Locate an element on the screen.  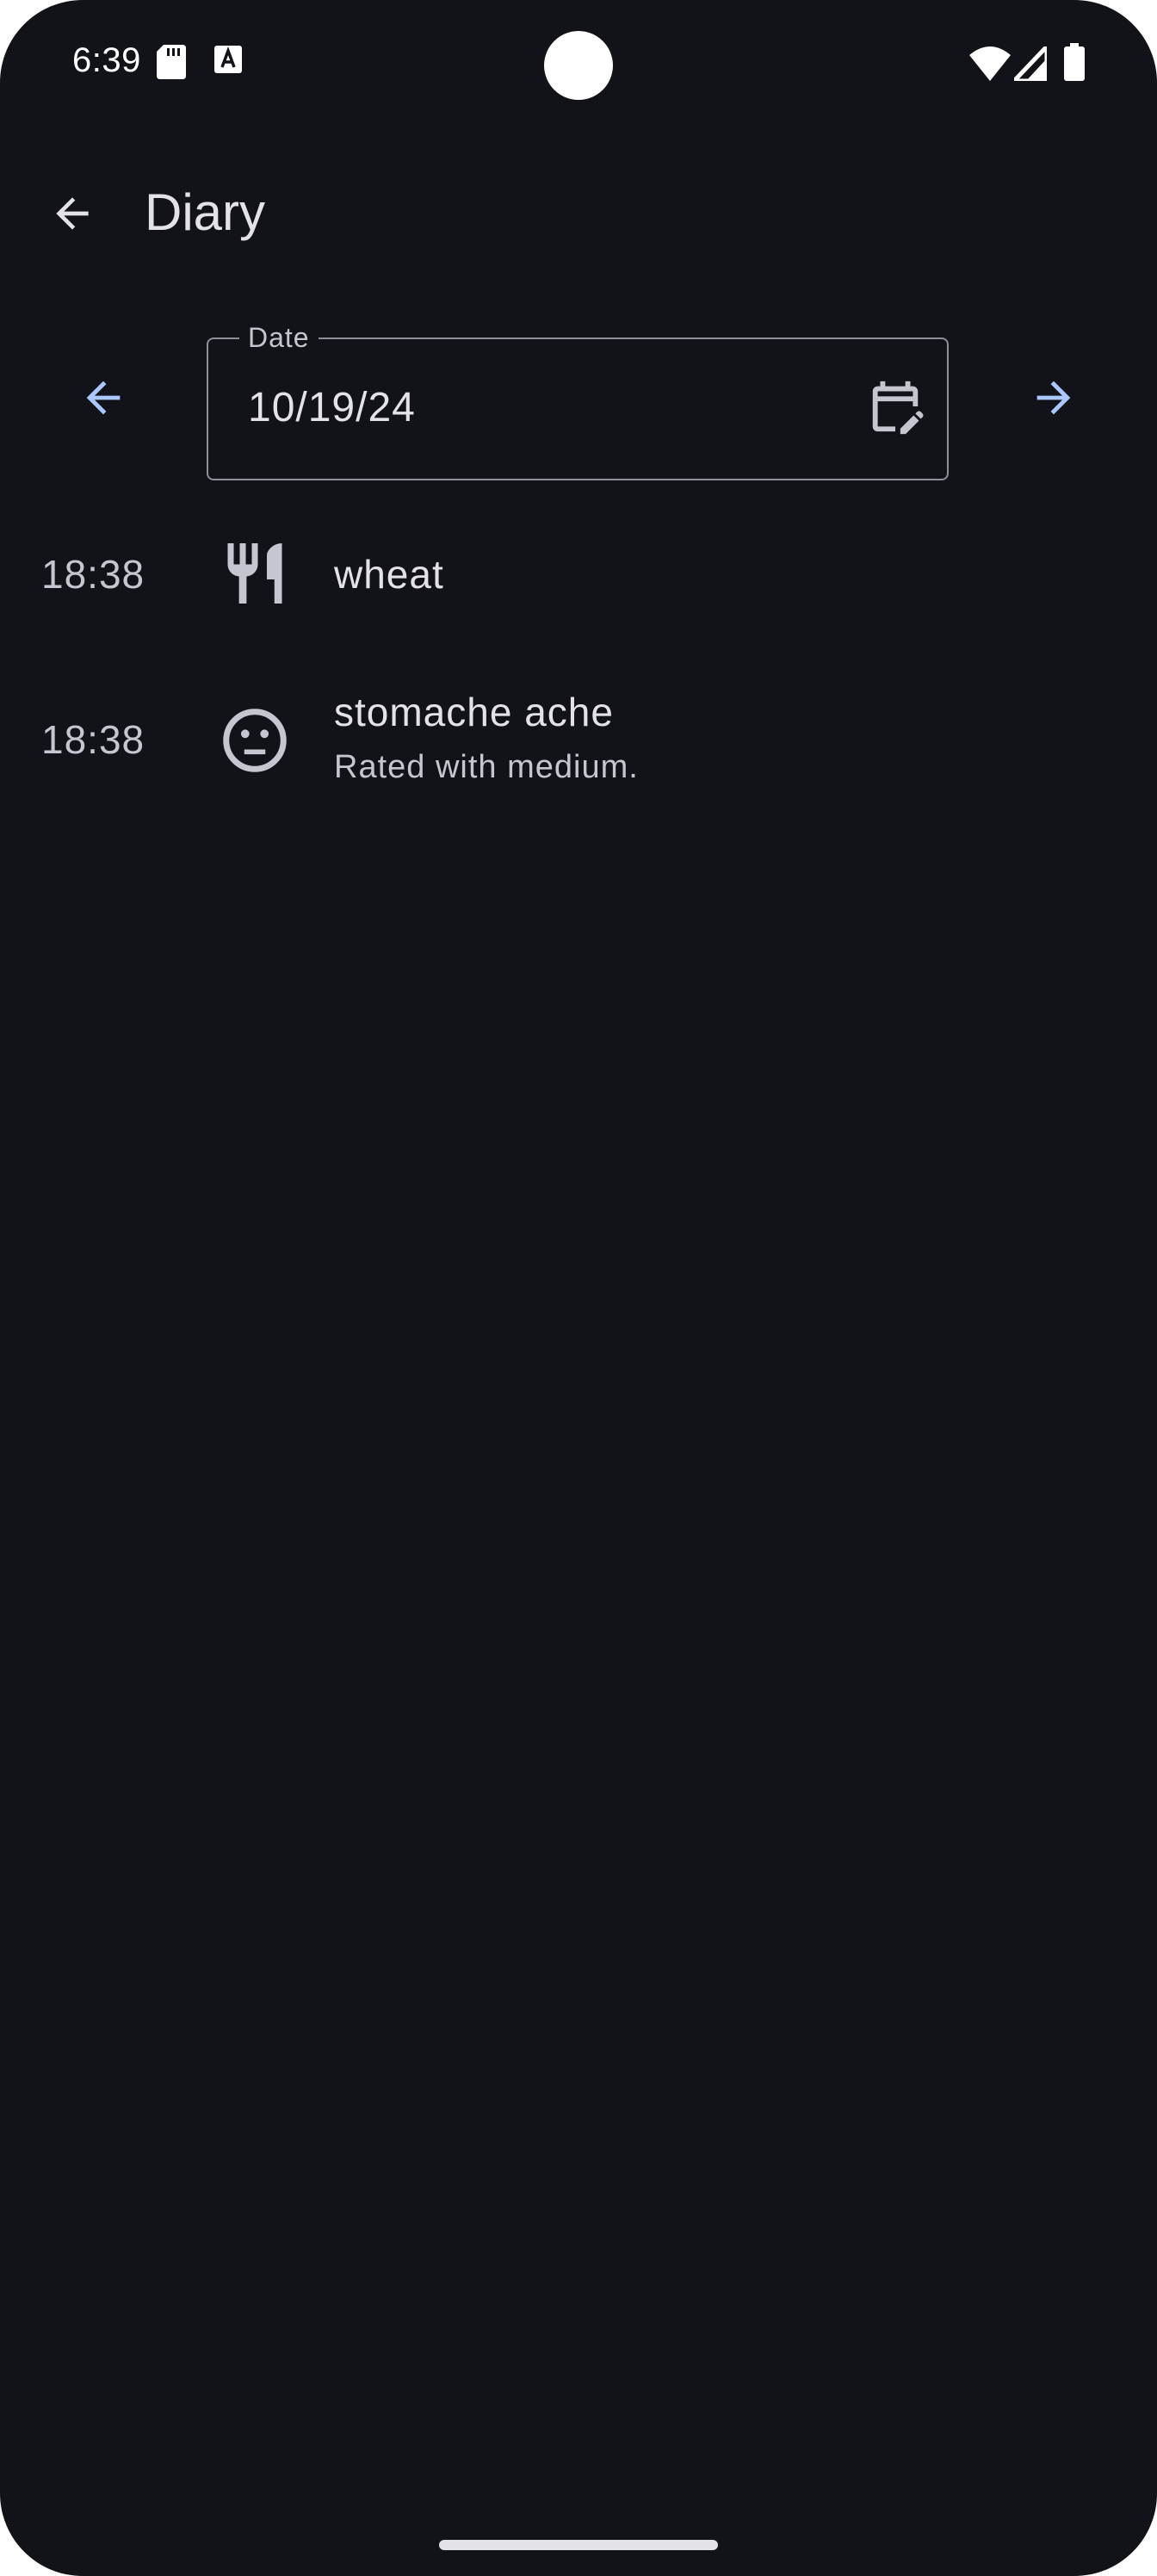
sd-card-icon is located at coordinates (171, 64).